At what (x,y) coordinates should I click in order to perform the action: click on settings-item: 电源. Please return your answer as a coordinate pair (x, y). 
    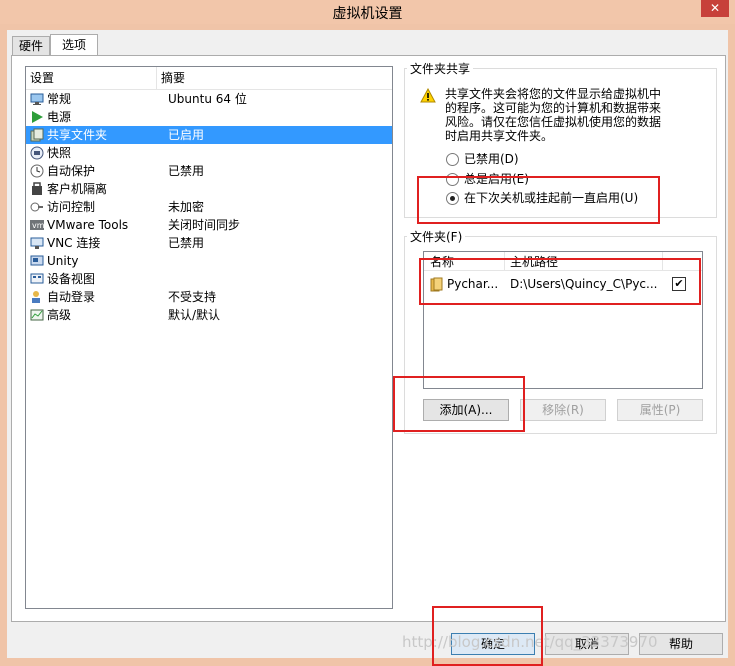
    Looking at the image, I should click on (209, 117).